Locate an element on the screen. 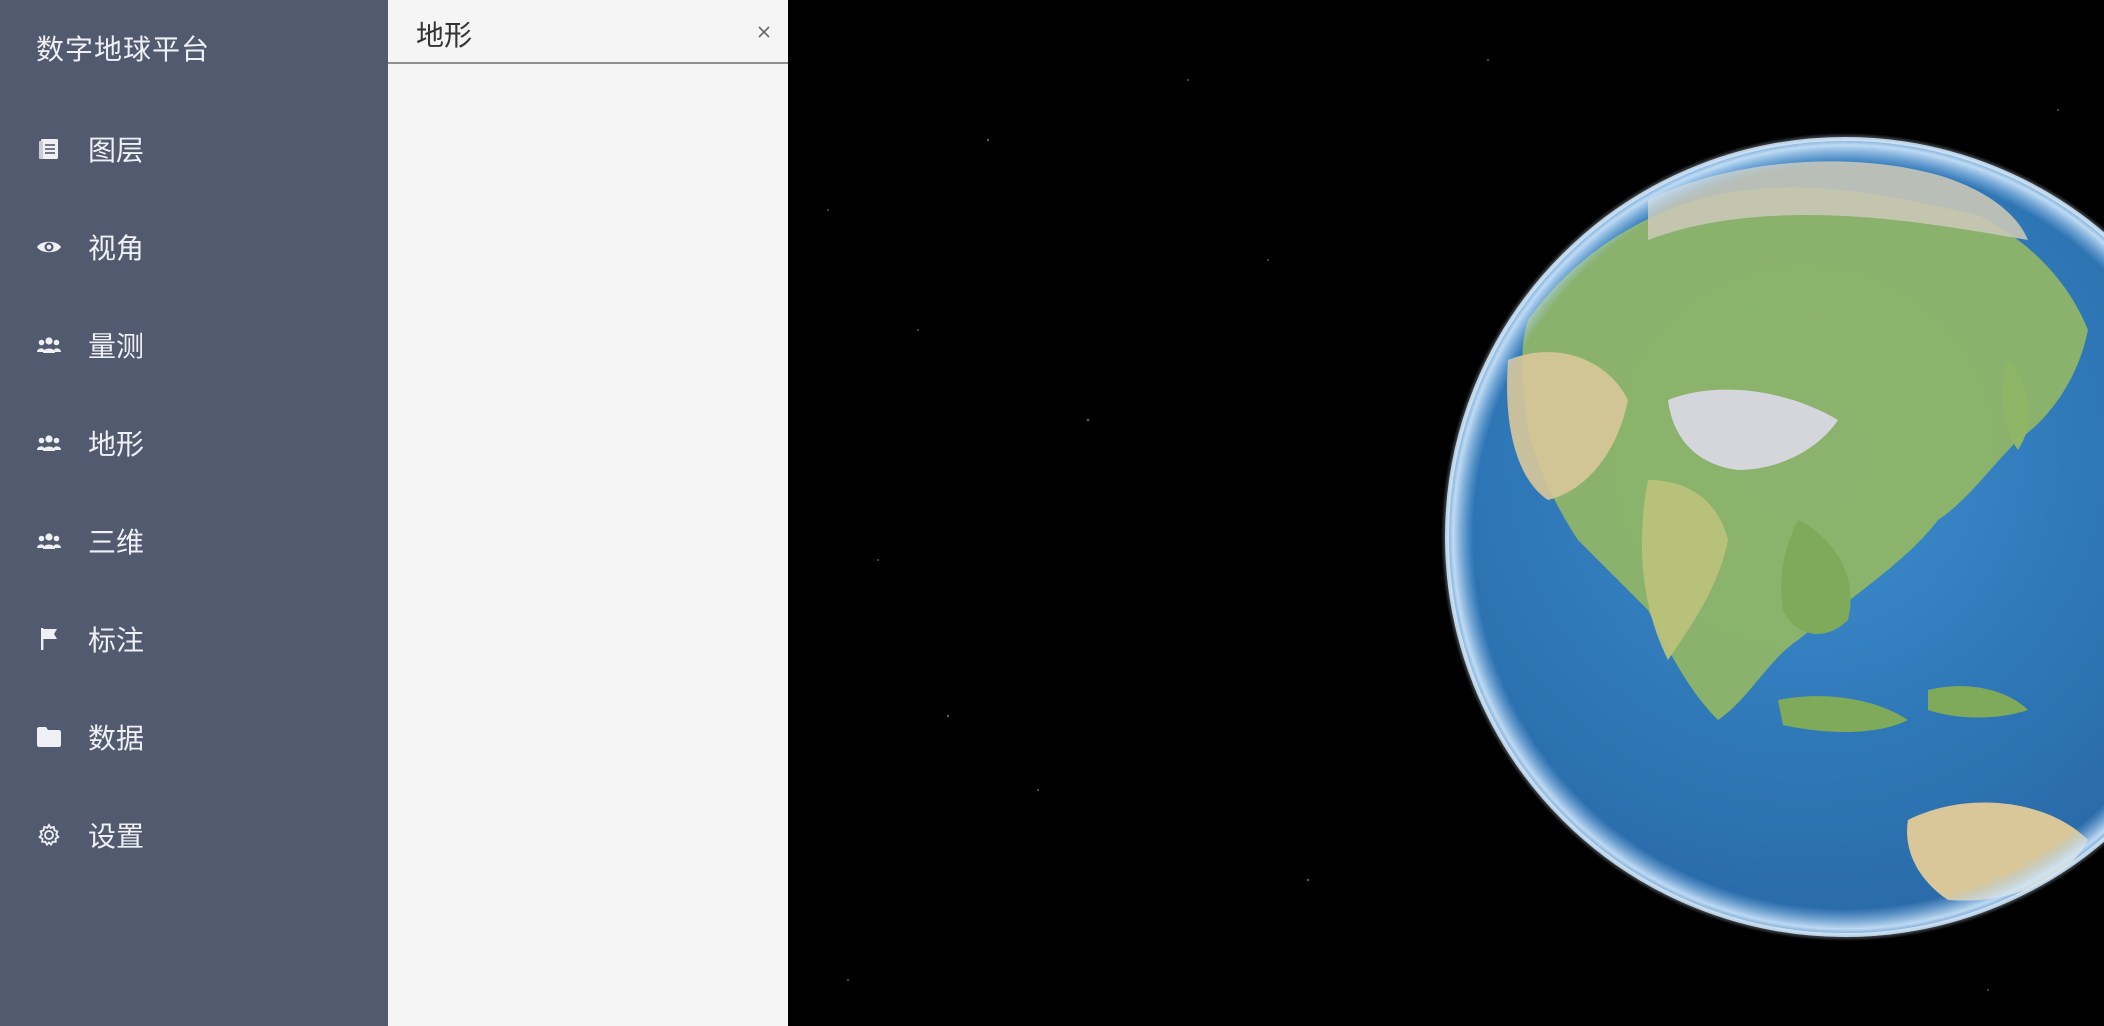  gear-icon is located at coordinates (49, 835).